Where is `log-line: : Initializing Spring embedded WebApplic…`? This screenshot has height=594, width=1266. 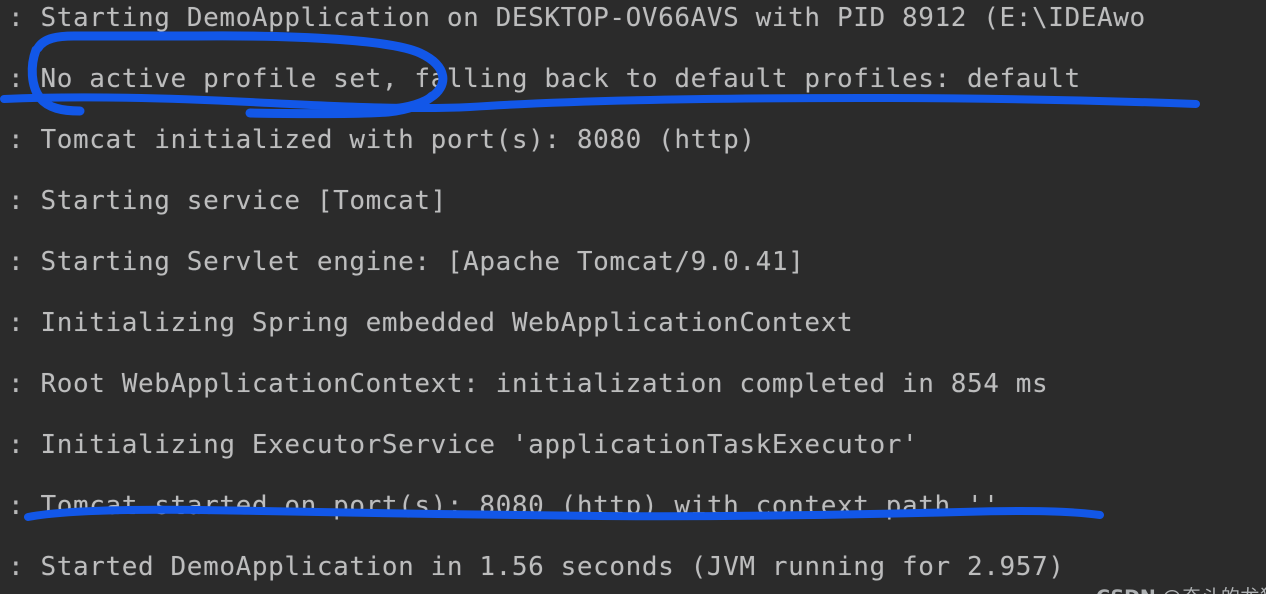
log-line: : Initializing Spring embedded WebApplic… is located at coordinates (430, 323).